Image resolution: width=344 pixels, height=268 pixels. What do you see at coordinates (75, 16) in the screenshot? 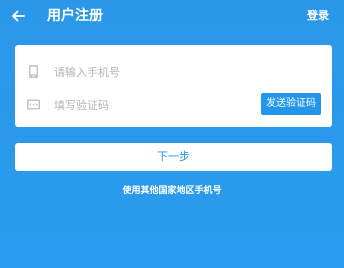
I see `page-title: 用户注册` at bounding box center [75, 16].